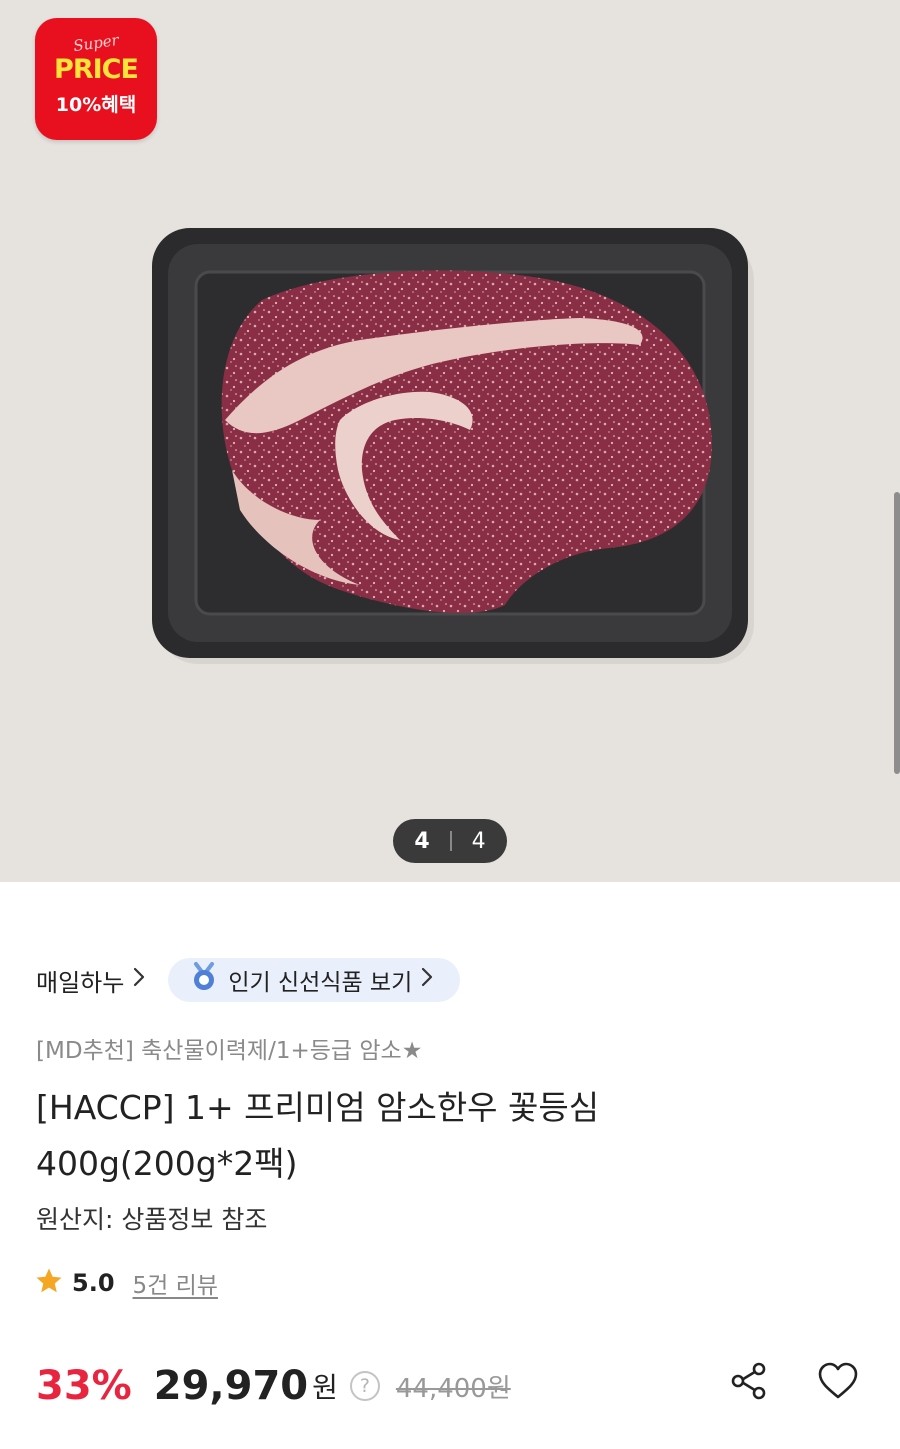  What do you see at coordinates (84, 1386) in the screenshot?
I see `discount-rate: 33%` at bounding box center [84, 1386].